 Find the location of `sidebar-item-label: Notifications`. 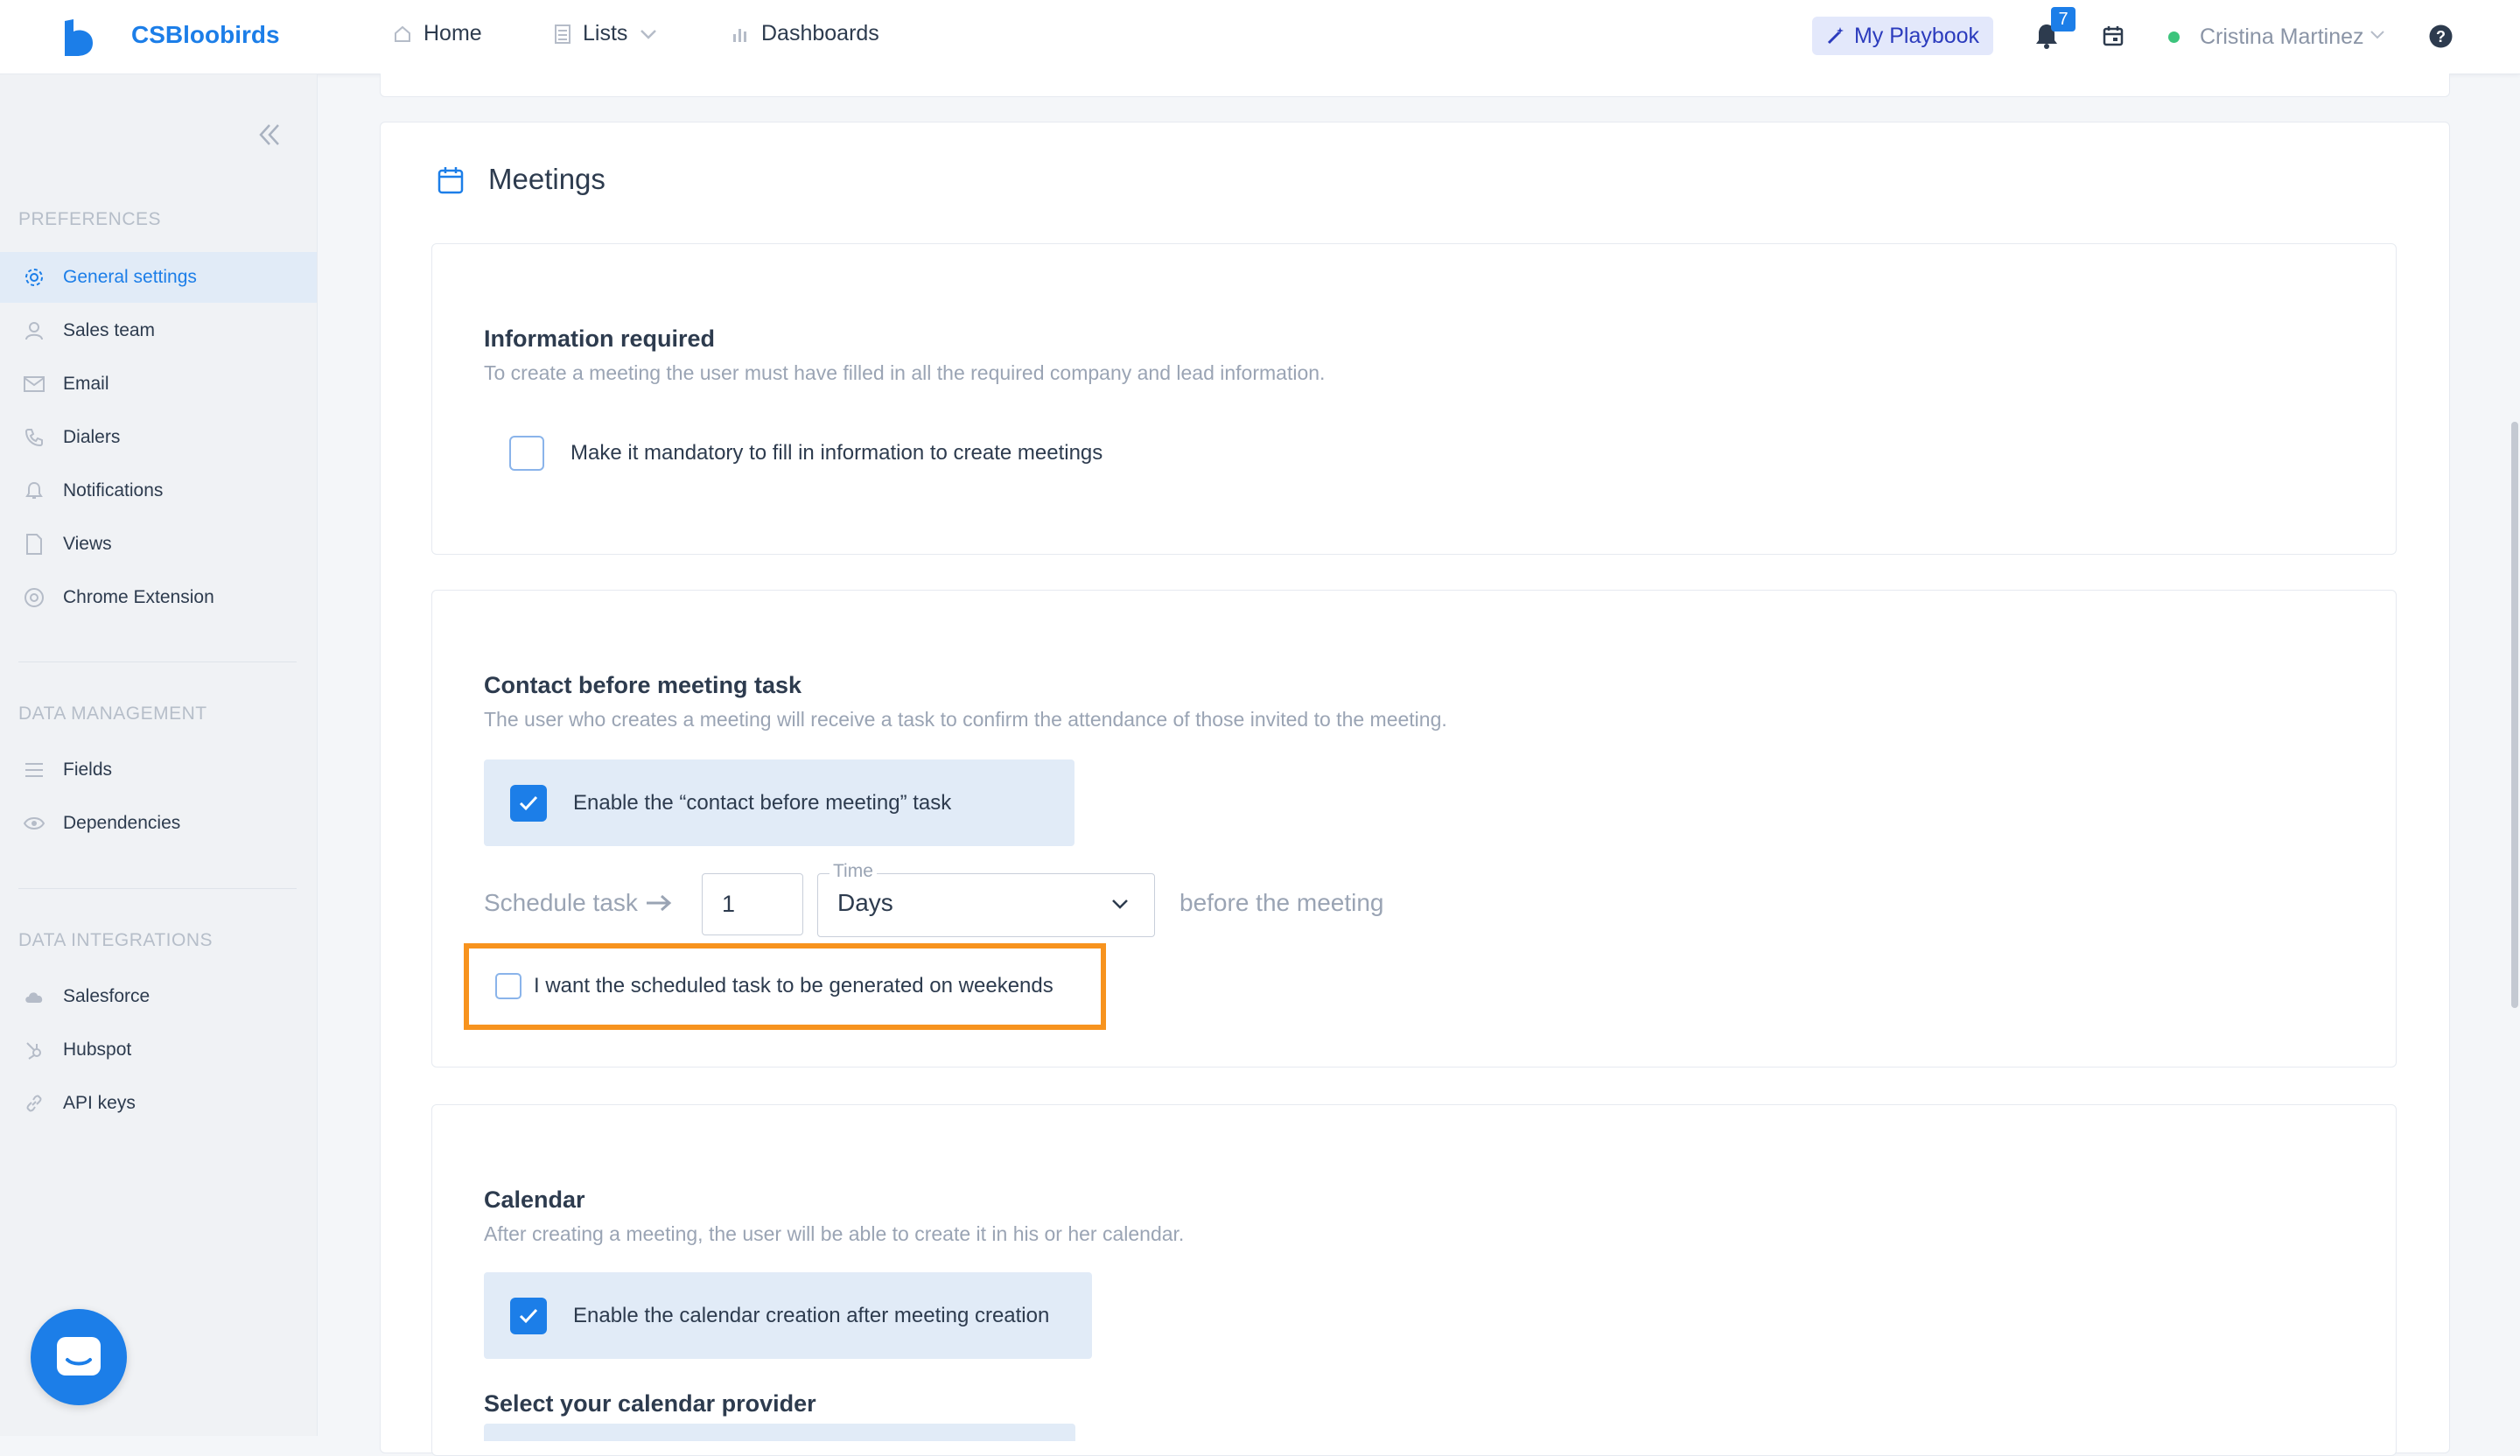

sidebar-item-label: Notifications is located at coordinates (113, 490).